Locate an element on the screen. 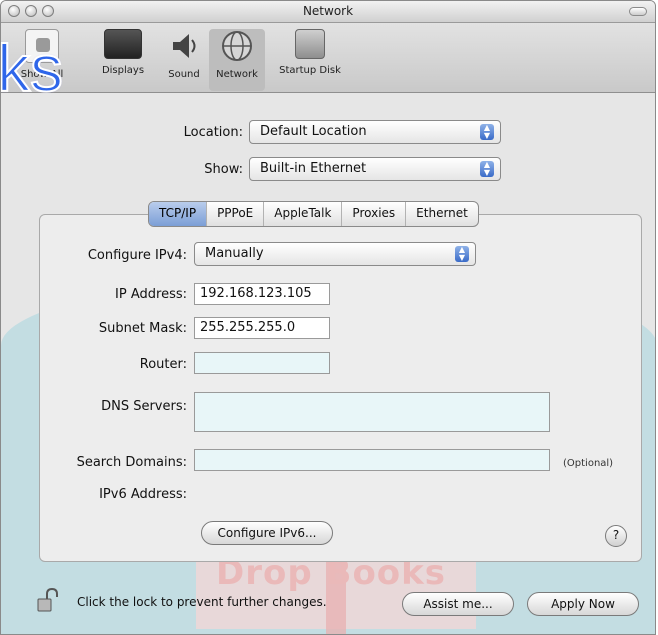 The width and height of the screenshot is (658, 635). subnet-mask-field: 255.255.255.0 is located at coordinates (262, 328).